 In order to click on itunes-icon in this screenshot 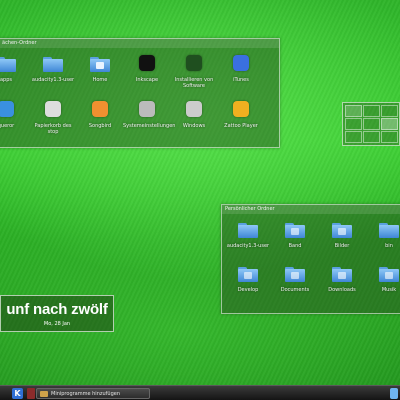, I will do `click(241, 63)`.